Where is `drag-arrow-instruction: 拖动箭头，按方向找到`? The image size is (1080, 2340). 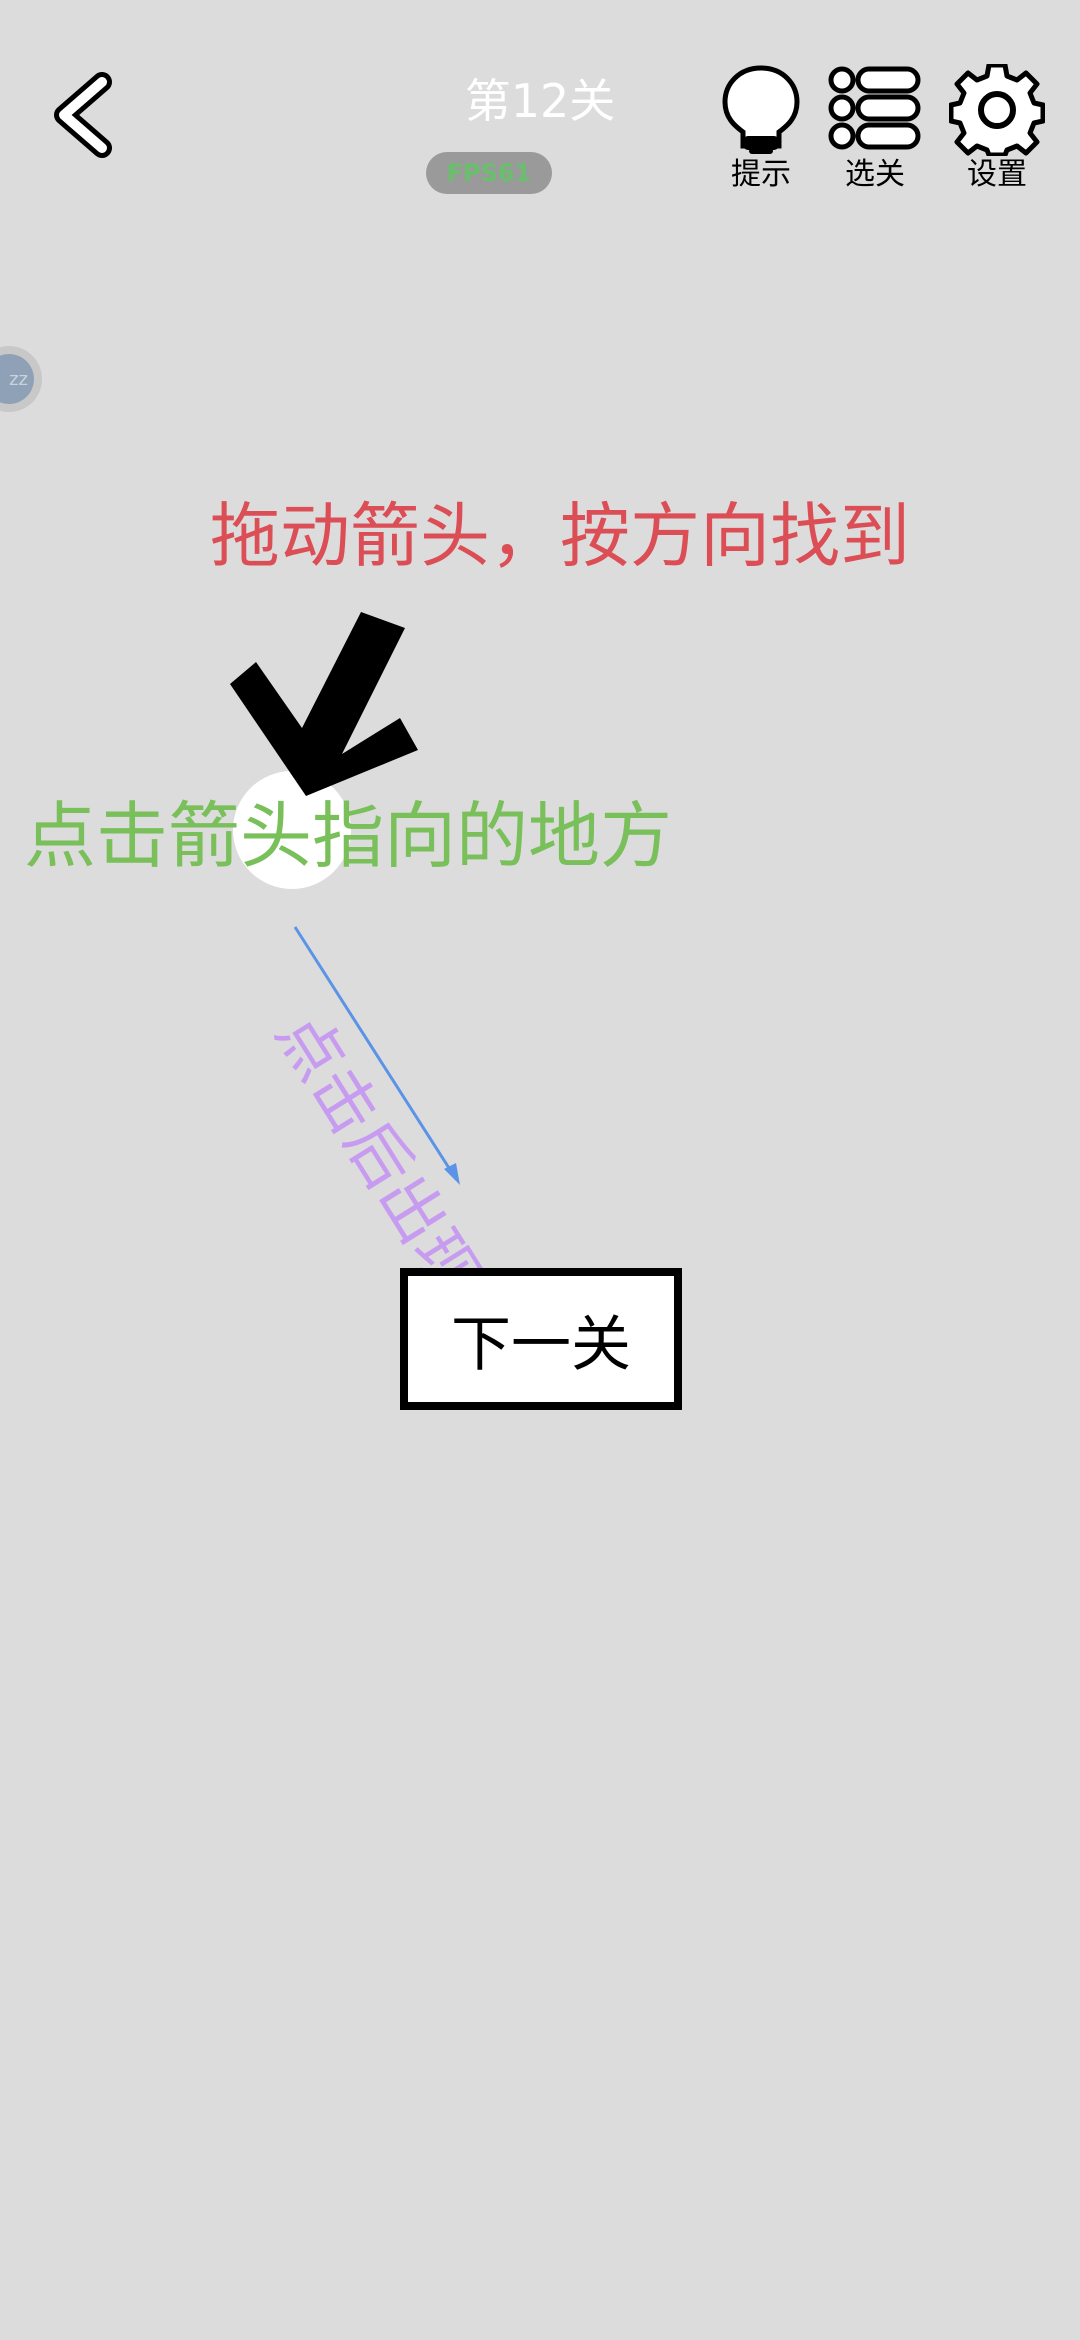 drag-arrow-instruction: 拖动箭头，按方向找到 is located at coordinates (560, 536).